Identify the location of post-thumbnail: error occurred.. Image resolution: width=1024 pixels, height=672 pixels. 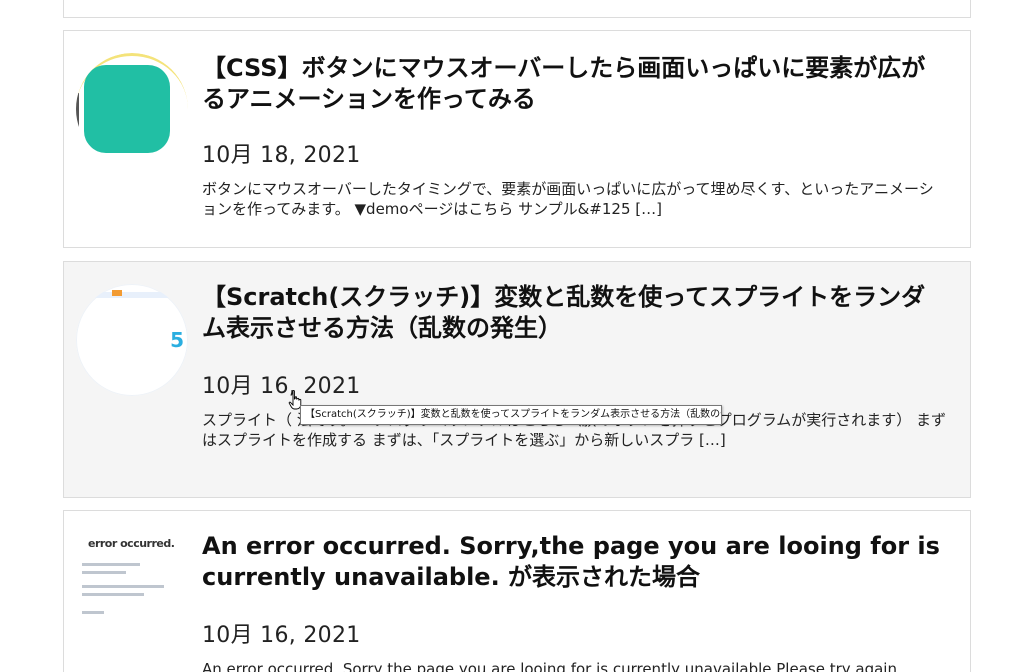
(132, 589).